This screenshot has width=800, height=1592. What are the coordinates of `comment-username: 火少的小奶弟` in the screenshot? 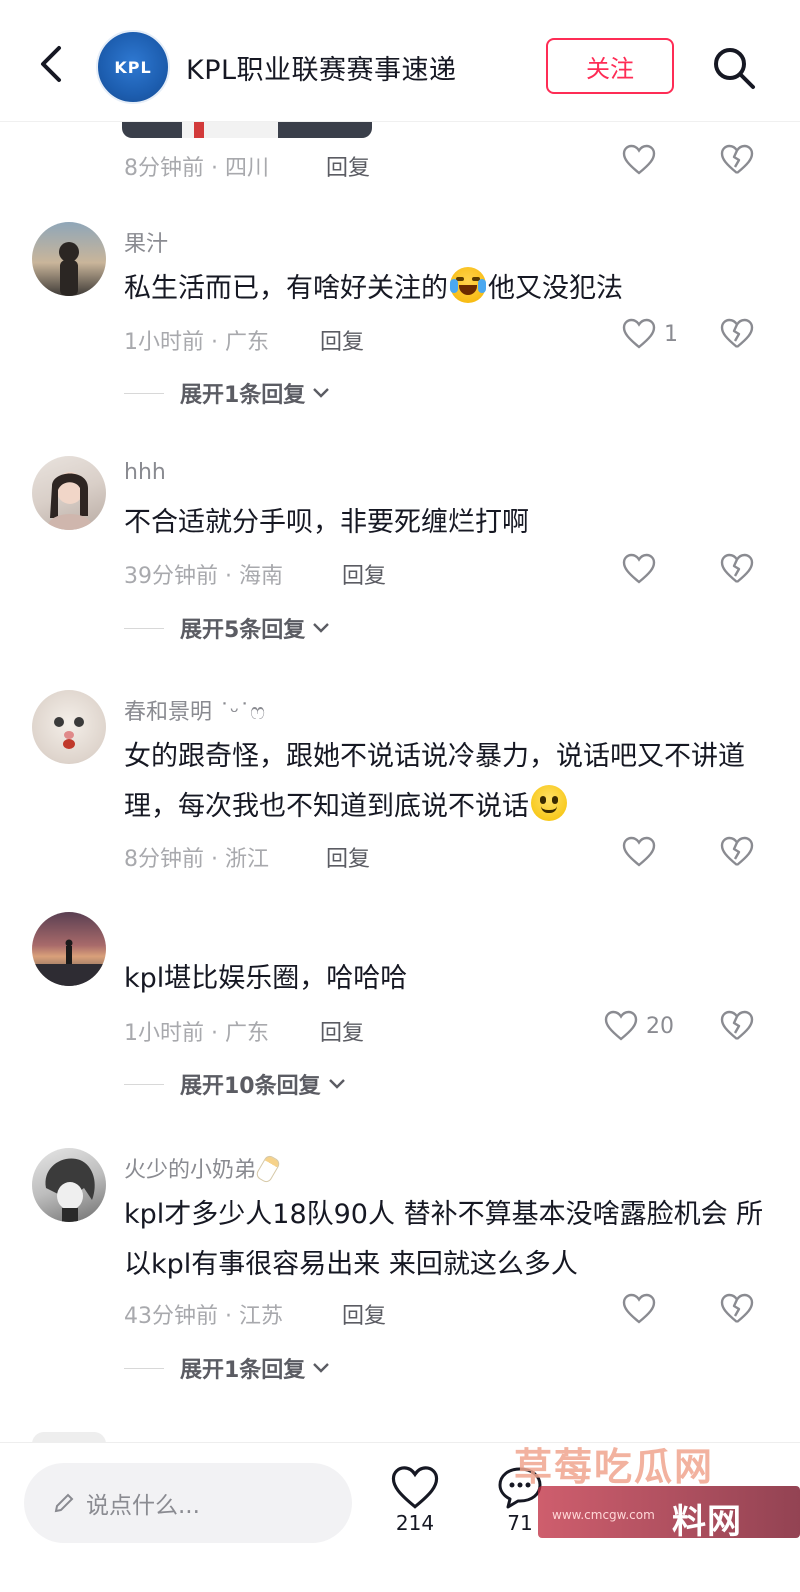 It's located at (203, 1168).